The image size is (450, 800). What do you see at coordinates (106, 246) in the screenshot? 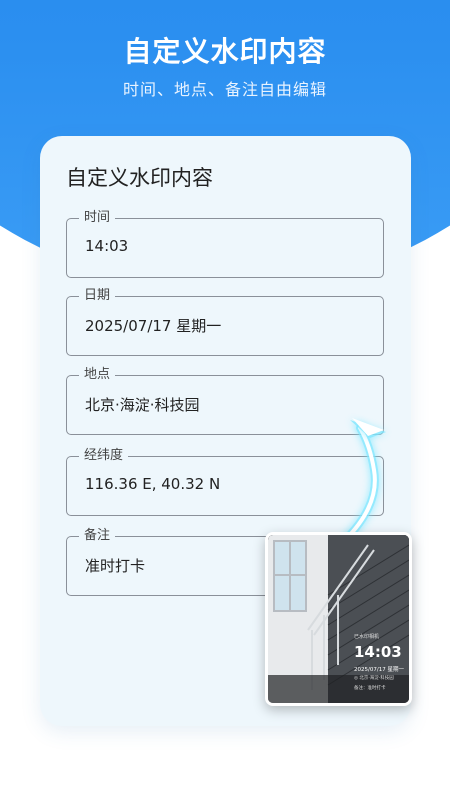
I see `time-field-value: 14:03` at bounding box center [106, 246].